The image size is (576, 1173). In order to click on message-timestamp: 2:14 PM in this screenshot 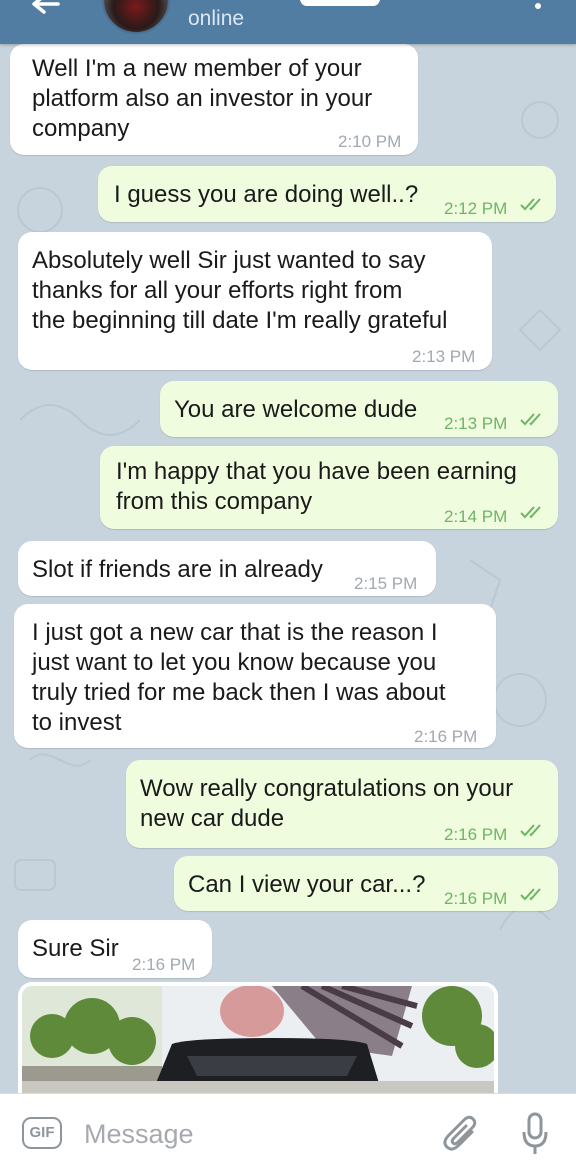, I will do `click(476, 516)`.